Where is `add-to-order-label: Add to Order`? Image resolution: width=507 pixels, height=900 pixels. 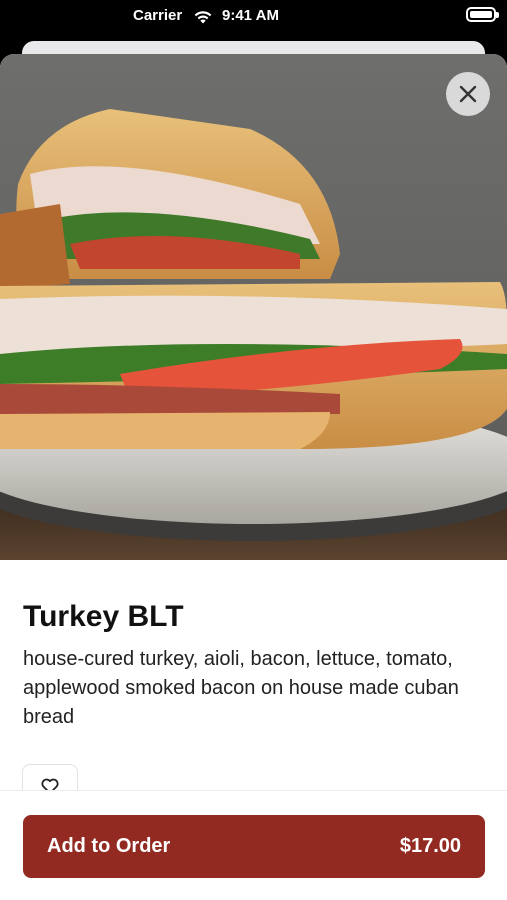
add-to-order-label: Add to Order is located at coordinates (109, 846).